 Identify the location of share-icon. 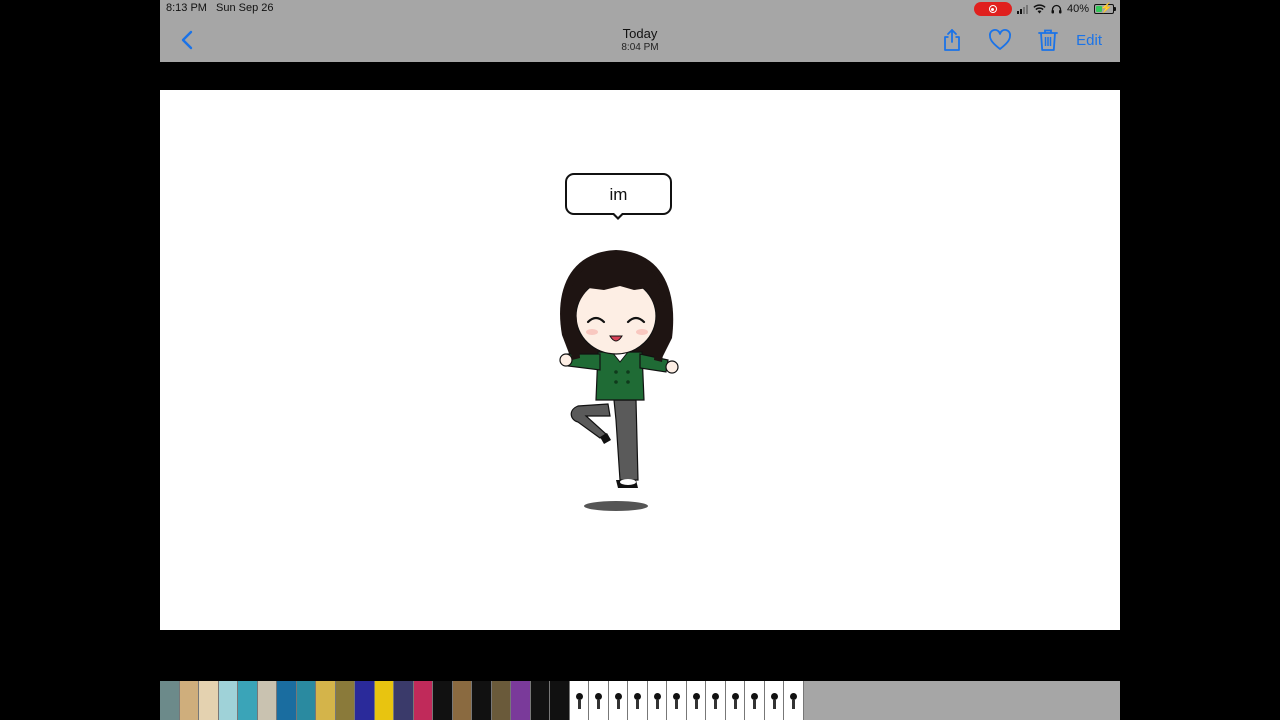
(952, 40).